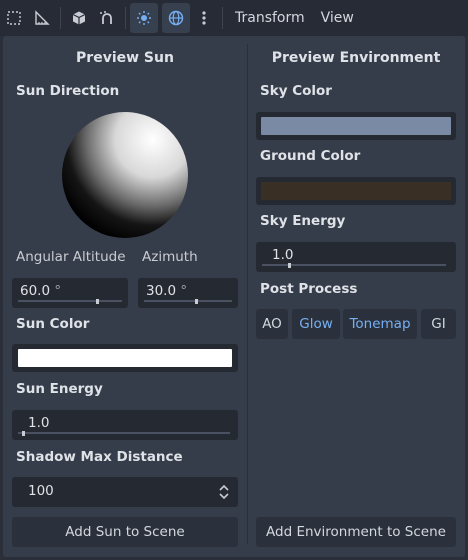 The width and height of the screenshot is (468, 560). What do you see at coordinates (380, 324) in the screenshot?
I see `tonemap-toggle-button: Tonemap` at bounding box center [380, 324].